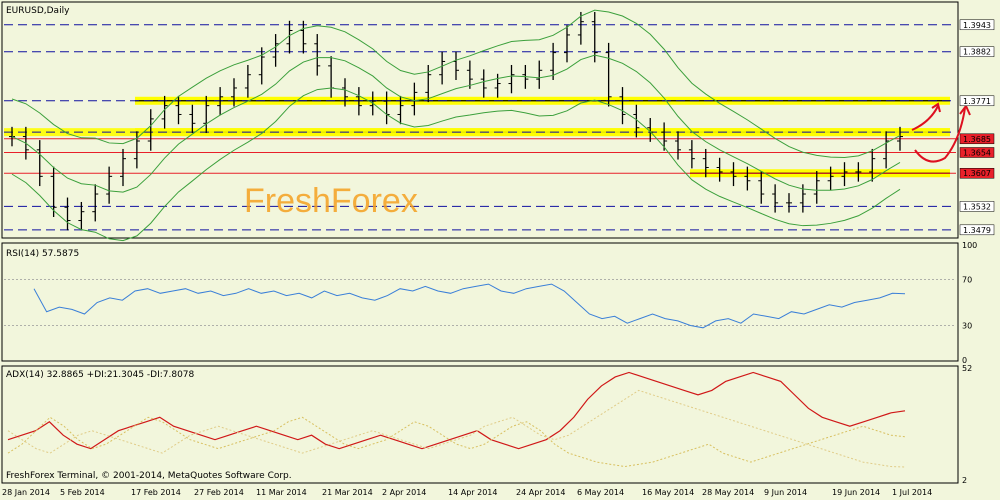 The image size is (1000, 500). Describe the element at coordinates (925, 118) in the screenshot. I see `forecast-arrow` at that location.